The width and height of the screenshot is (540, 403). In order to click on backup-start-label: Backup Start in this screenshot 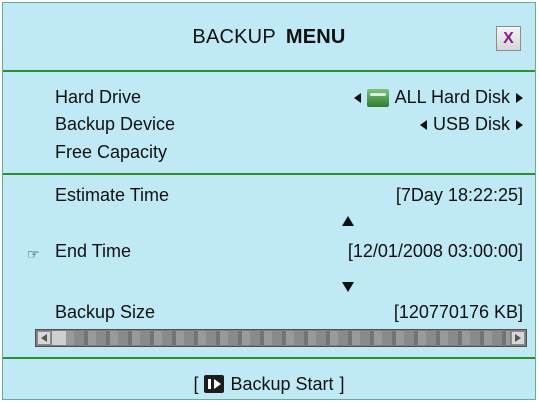, I will do `click(282, 383)`.